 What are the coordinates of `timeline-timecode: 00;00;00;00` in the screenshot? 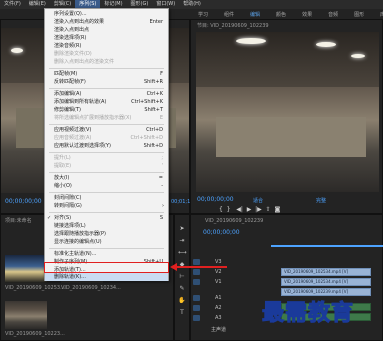 It's located at (221, 232).